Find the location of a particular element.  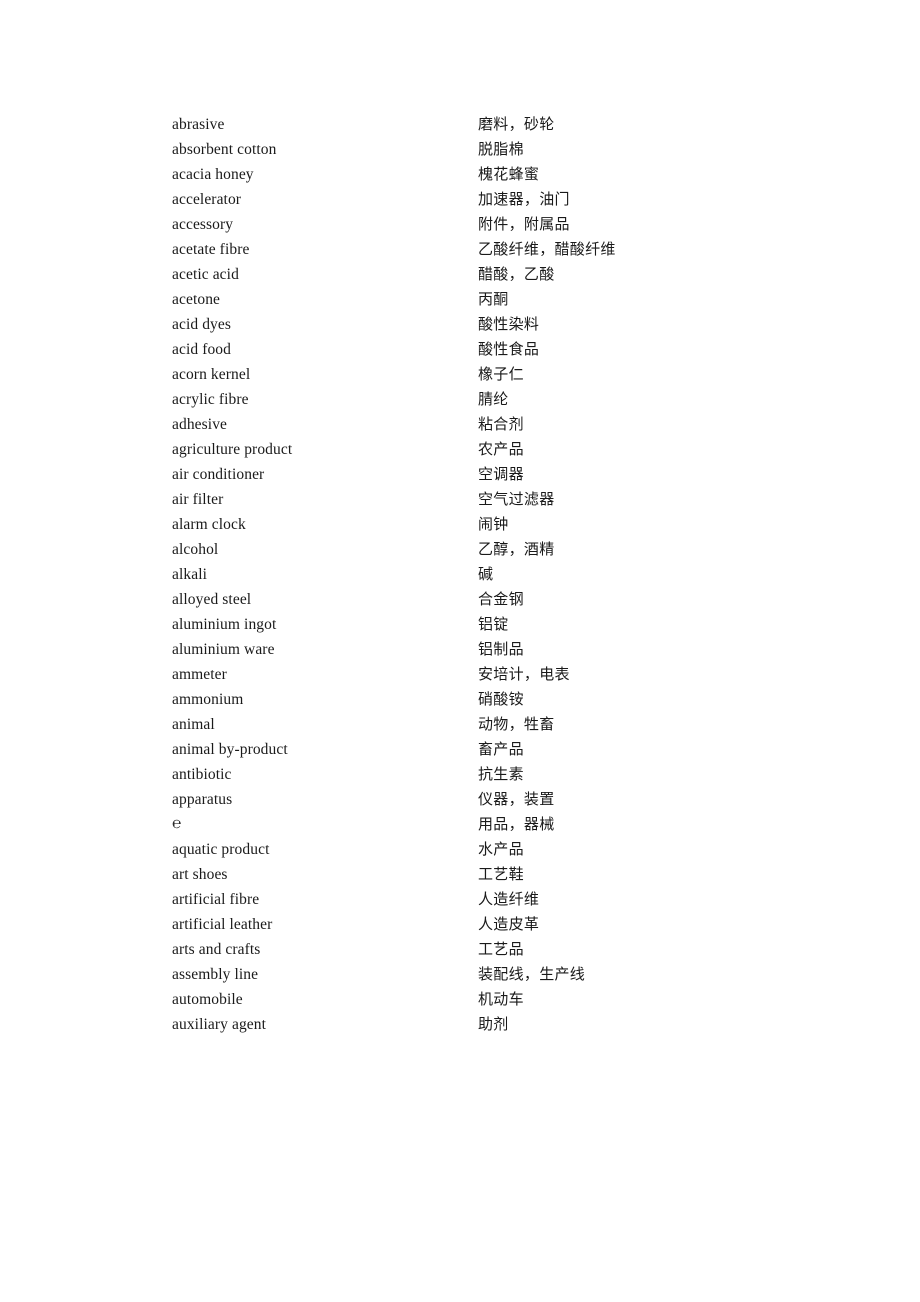

glossary-row: accessory 附件，附属品 is located at coordinates (482, 224).